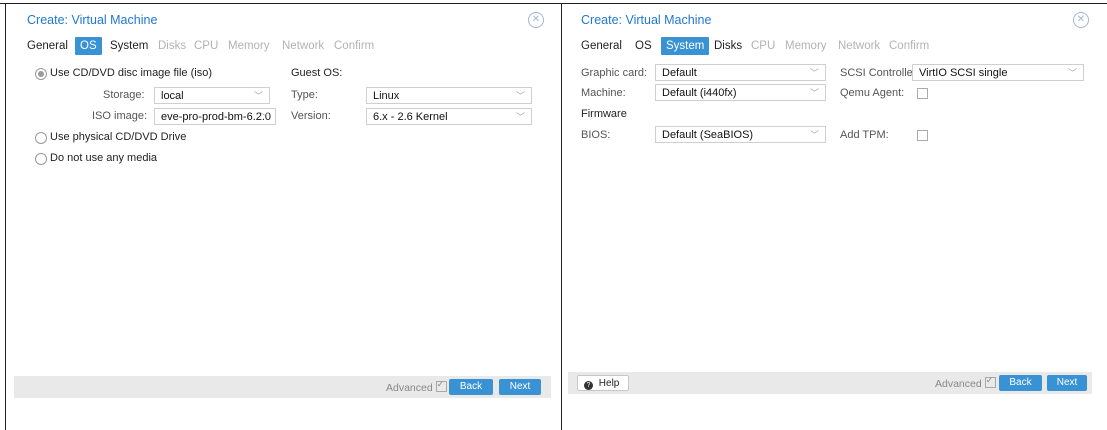 This screenshot has height=430, width=1107. Describe the element at coordinates (41, 138) in the screenshot. I see `radio-physical-drive` at that location.